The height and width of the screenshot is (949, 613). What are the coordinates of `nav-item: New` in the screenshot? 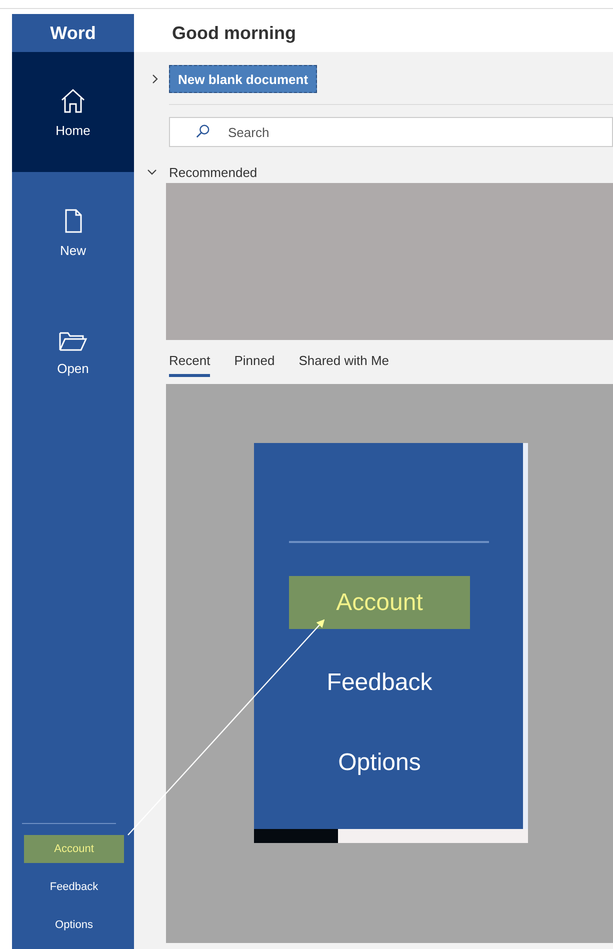 It's located at (73, 232).